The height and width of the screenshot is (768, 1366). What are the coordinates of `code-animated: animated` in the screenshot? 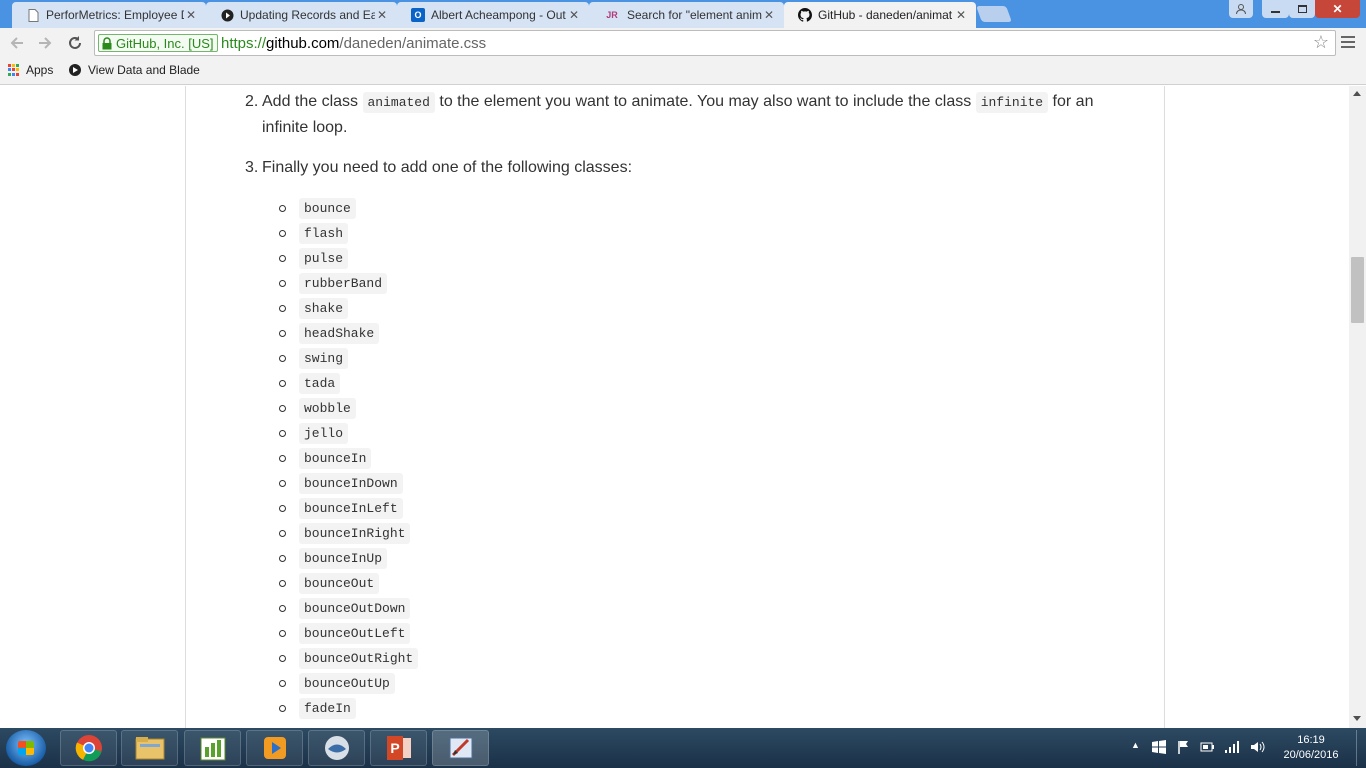 It's located at (398, 102).